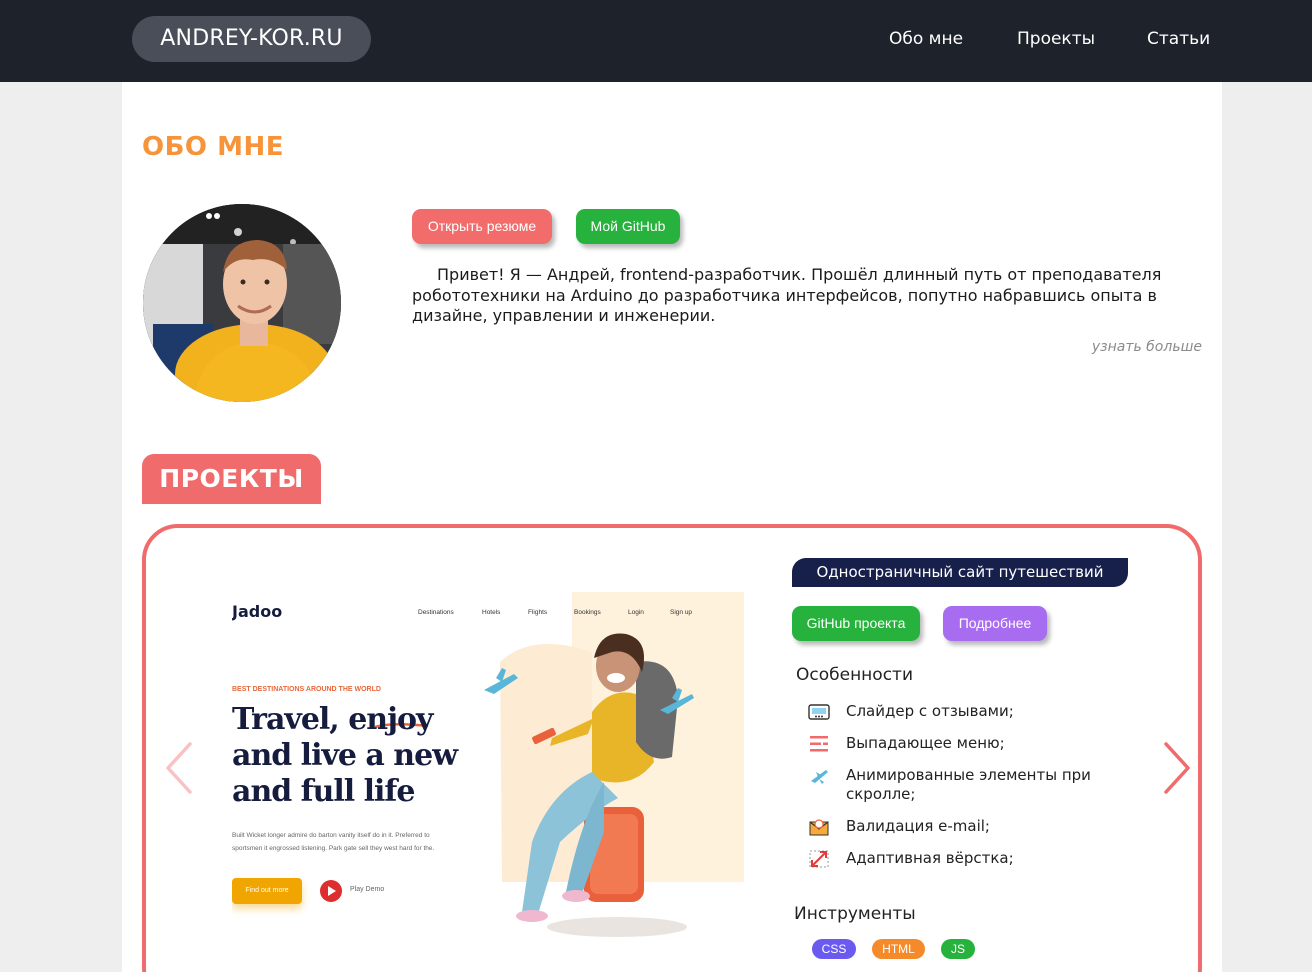 The image size is (1312, 972). Describe the element at coordinates (267, 891) in the screenshot. I see `preview-cta: Find out more` at that location.